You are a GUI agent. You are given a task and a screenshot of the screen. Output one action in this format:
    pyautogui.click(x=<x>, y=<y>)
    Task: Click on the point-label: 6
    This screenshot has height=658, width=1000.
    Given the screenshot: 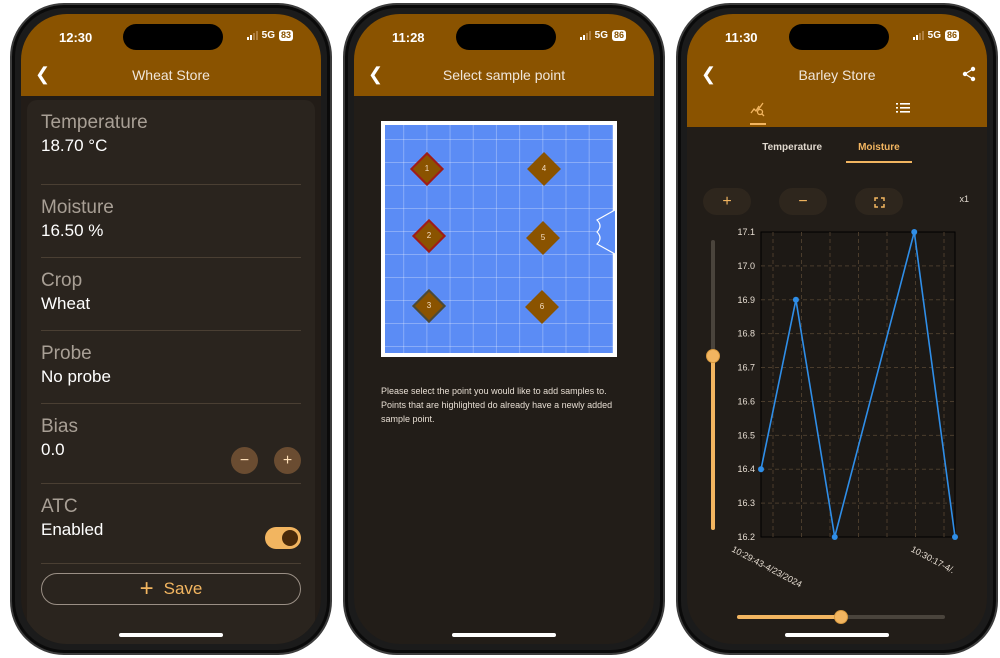 What is the action you would take?
    pyautogui.click(x=542, y=306)
    